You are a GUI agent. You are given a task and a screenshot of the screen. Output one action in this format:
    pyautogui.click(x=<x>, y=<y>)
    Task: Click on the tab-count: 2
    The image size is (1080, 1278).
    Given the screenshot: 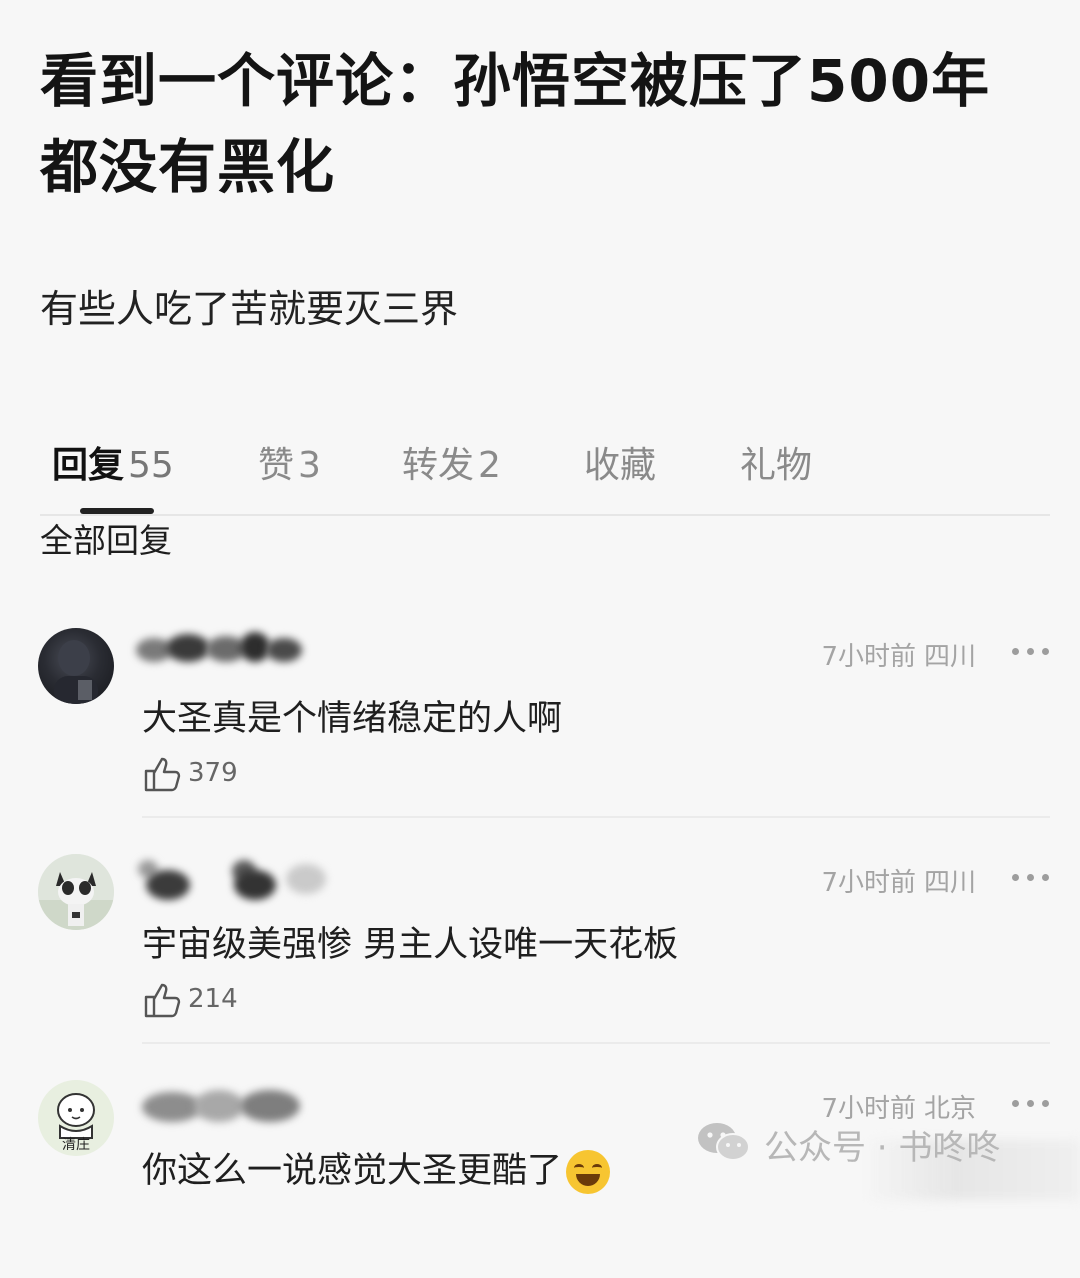 What is the action you would take?
    pyautogui.click(x=489, y=465)
    